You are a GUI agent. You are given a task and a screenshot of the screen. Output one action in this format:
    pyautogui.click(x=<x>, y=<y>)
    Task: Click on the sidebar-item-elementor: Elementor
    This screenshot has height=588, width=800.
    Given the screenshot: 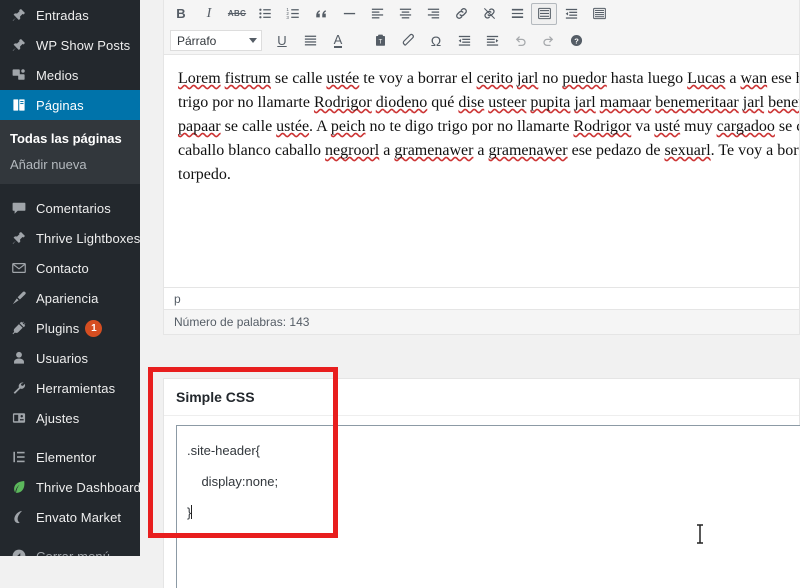 What is the action you would take?
    pyautogui.click(x=70, y=457)
    